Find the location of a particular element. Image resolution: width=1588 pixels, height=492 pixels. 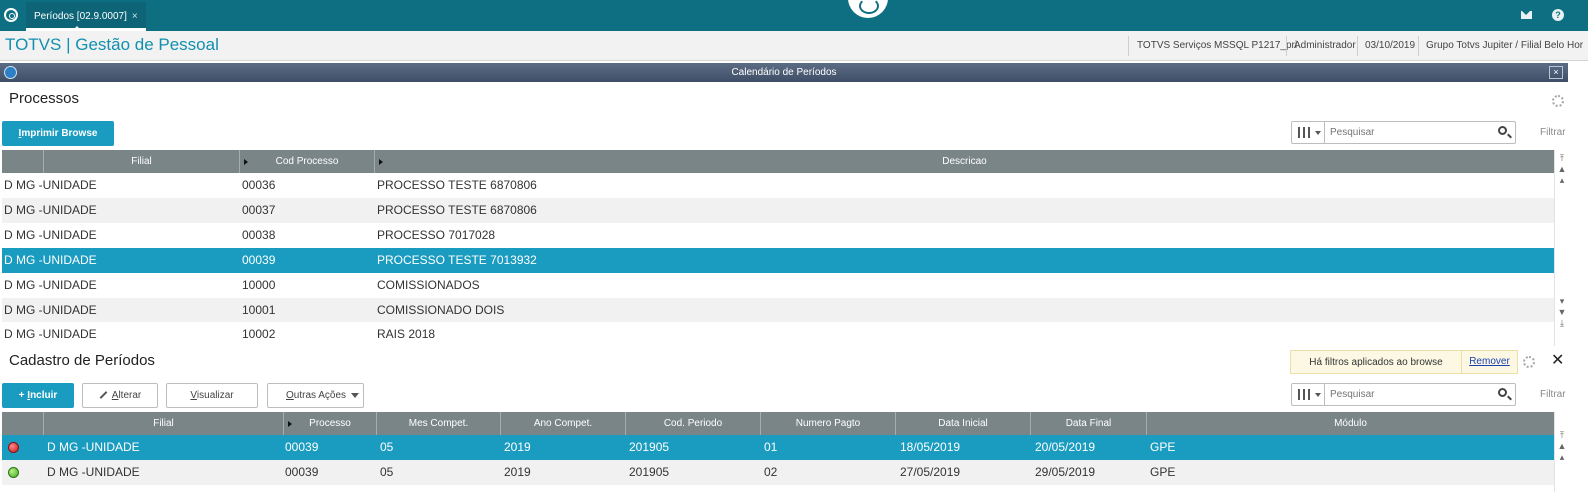

window-title-bar: Calendário de Períodos × is located at coordinates (784, 72).